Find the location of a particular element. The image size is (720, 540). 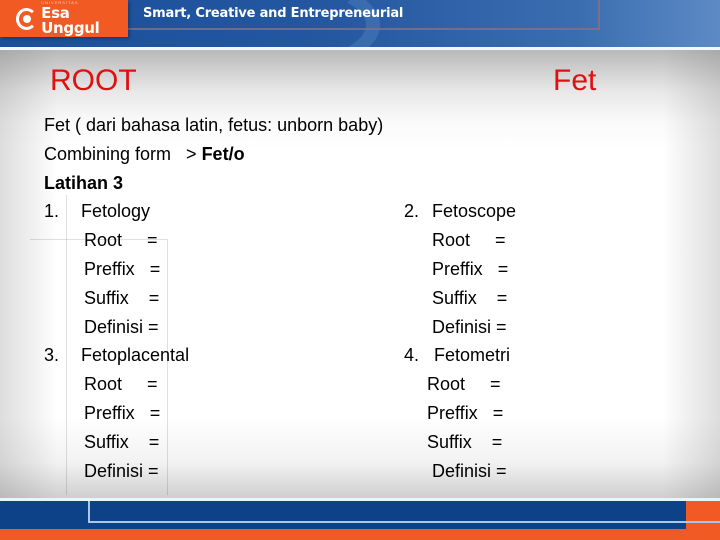

esa-unggul-logo-icon is located at coordinates (27, 18).